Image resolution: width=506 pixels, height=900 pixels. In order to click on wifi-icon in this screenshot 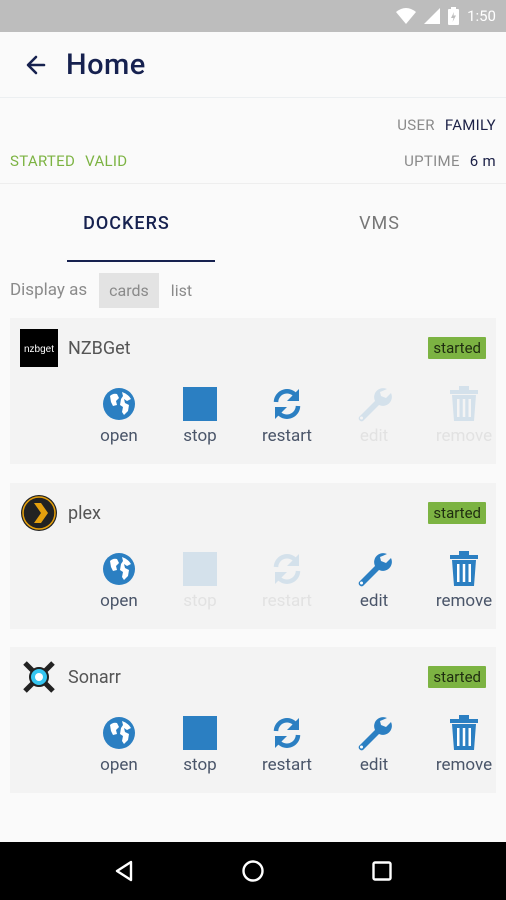, I will do `click(406, 16)`.